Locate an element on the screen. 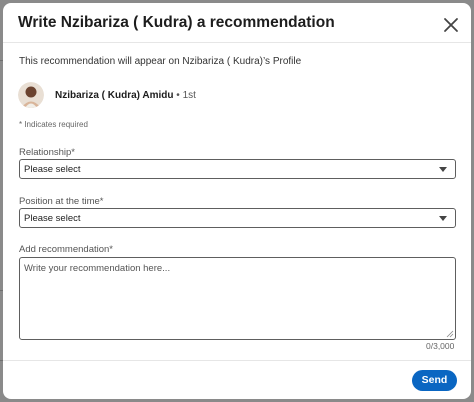 The image size is (474, 402). relationship-label: Relationship* is located at coordinates (47, 152).